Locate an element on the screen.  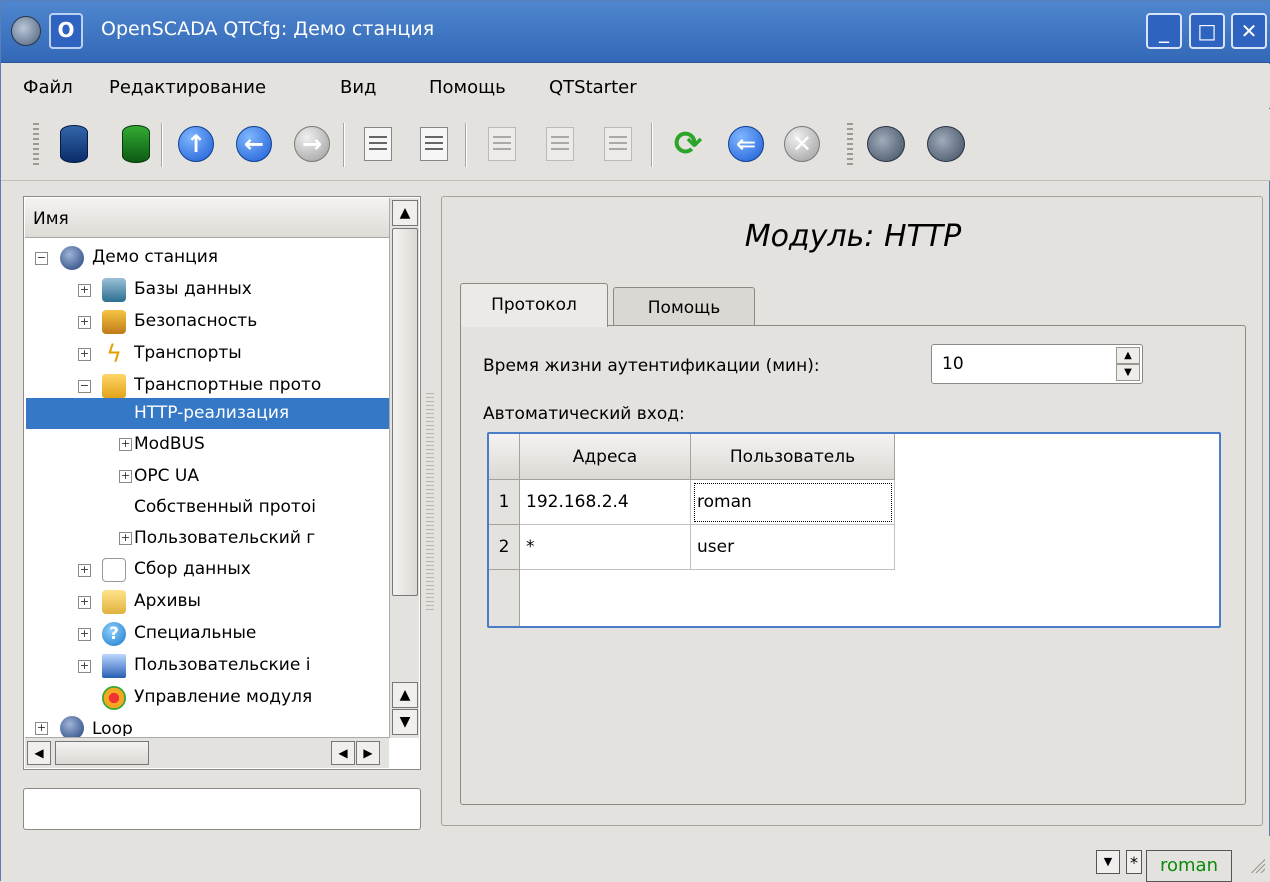
tree-item-modbus: ModBUS is located at coordinates (169, 444).